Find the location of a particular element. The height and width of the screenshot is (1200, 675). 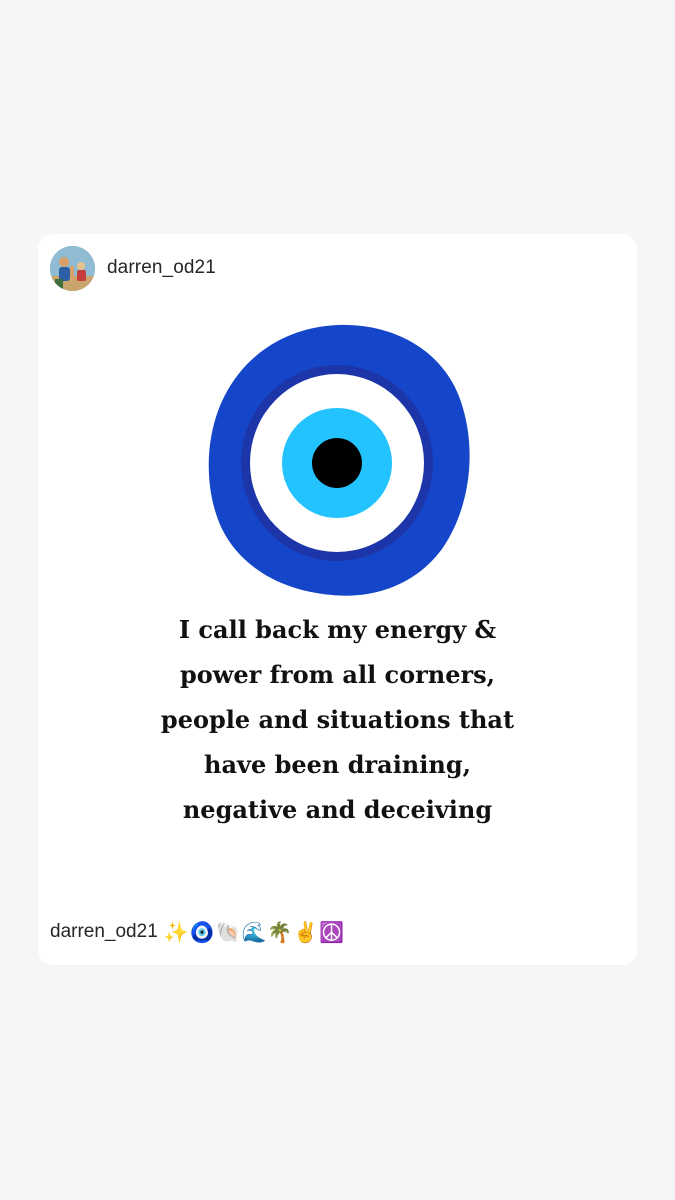

avatar is located at coordinates (72, 268).